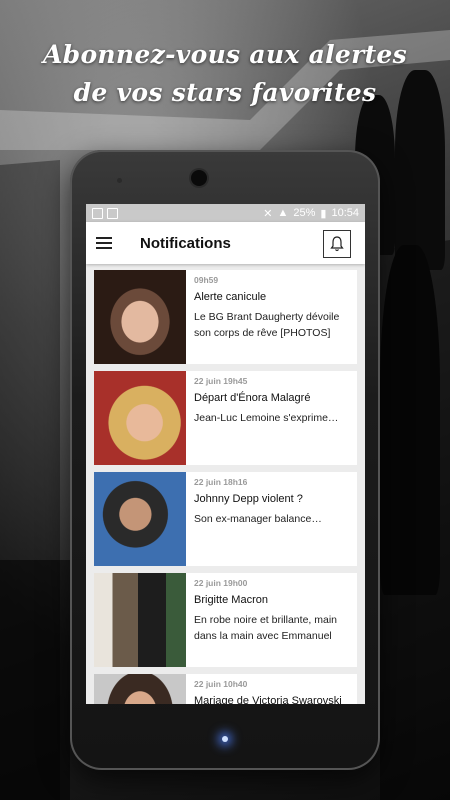 This screenshot has height=800, width=450. I want to click on notification-title: Brigitte Macron, so click(231, 600).